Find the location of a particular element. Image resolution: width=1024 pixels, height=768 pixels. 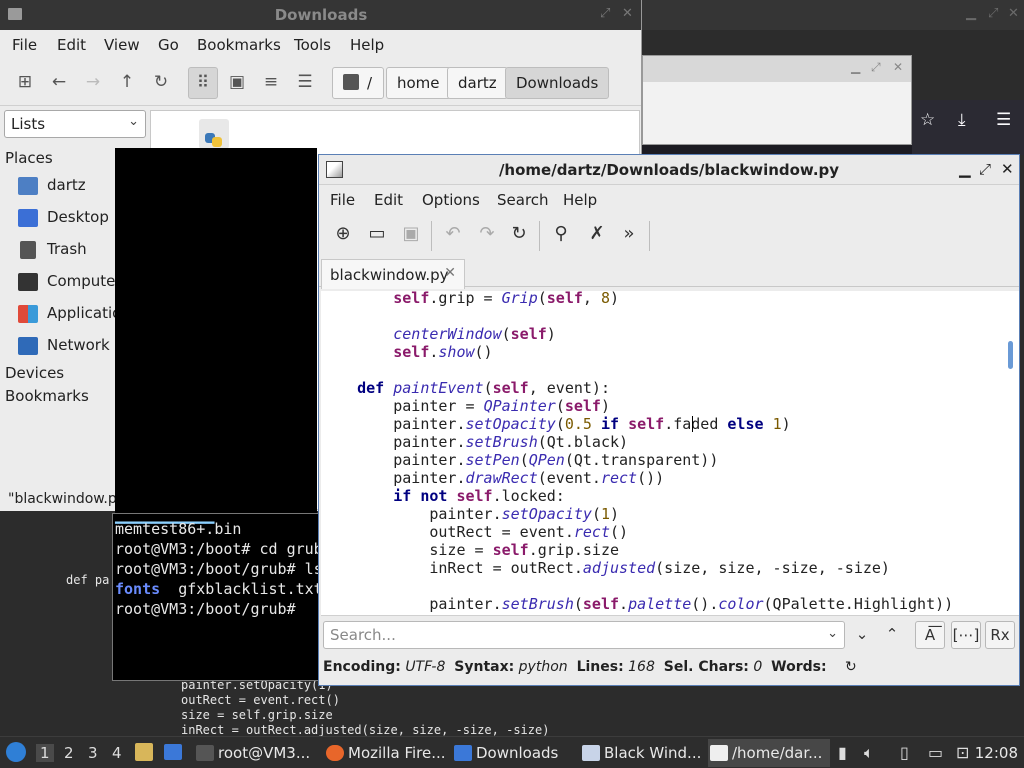

up-arrow-icon: ↑ is located at coordinates (127, 83).